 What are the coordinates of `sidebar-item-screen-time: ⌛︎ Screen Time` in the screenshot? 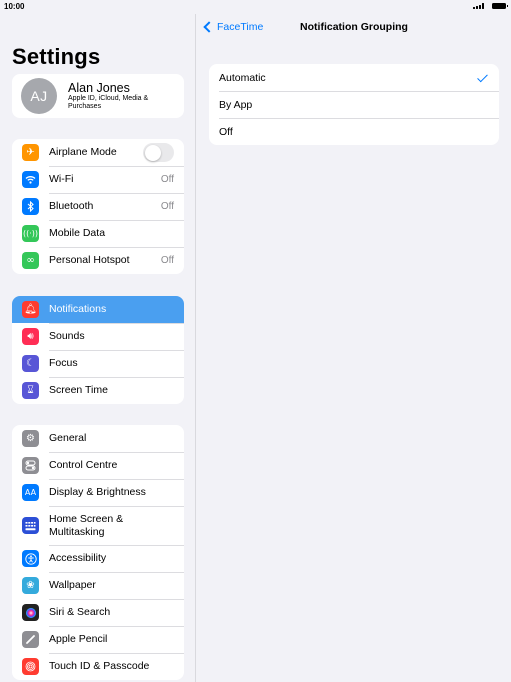 It's located at (98, 390).